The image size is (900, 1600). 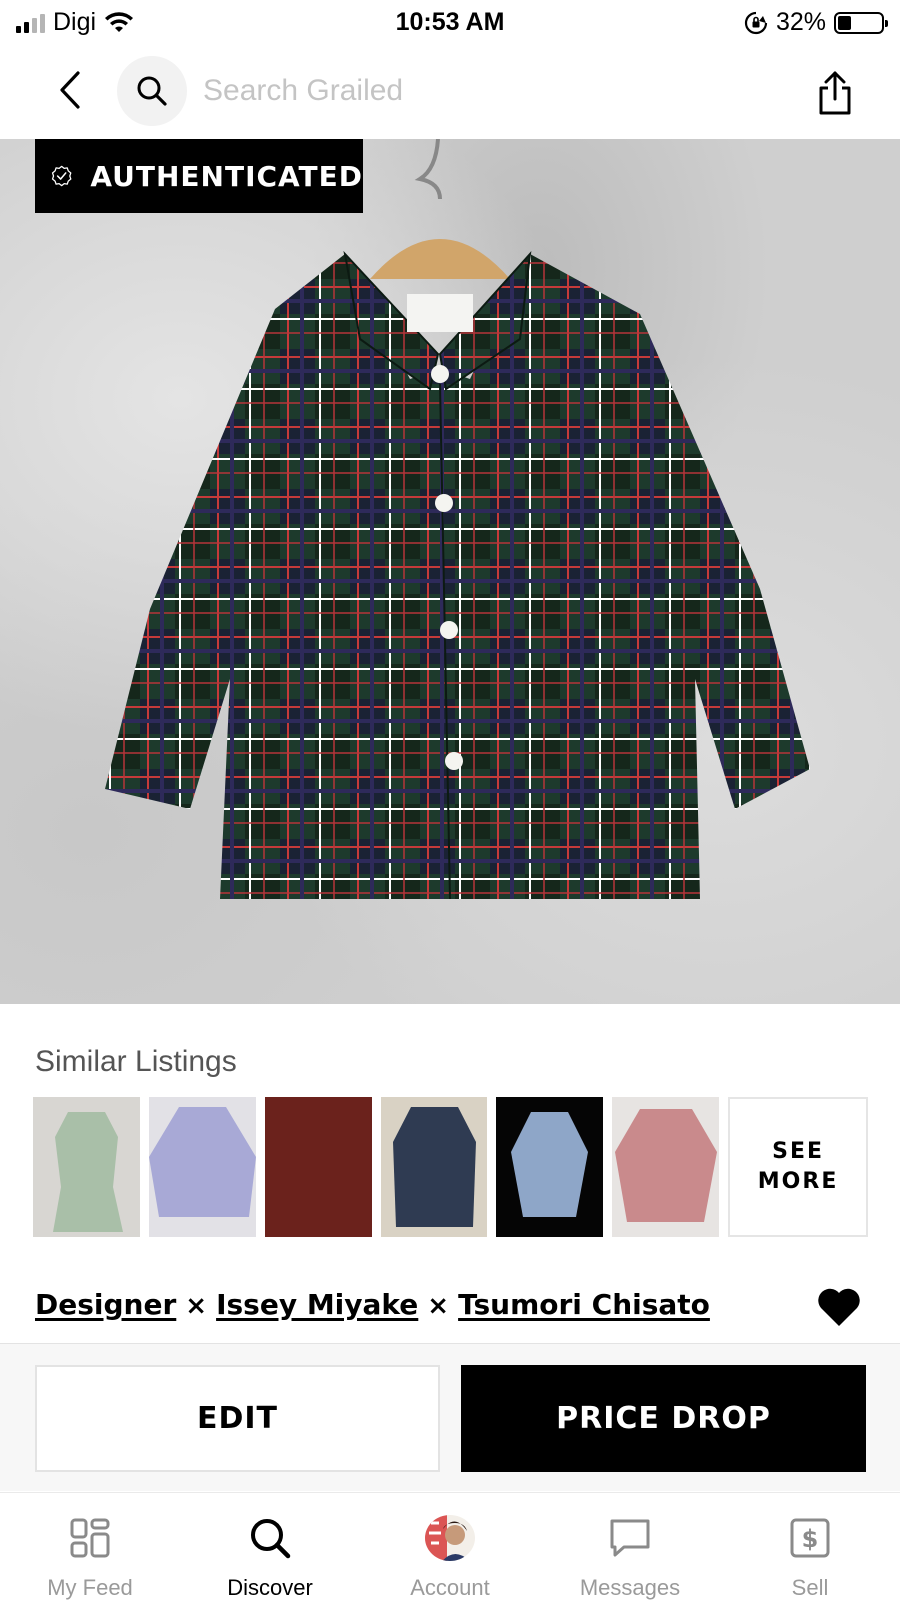 What do you see at coordinates (237, 1418) in the screenshot?
I see `edit-button: EDIT` at bounding box center [237, 1418].